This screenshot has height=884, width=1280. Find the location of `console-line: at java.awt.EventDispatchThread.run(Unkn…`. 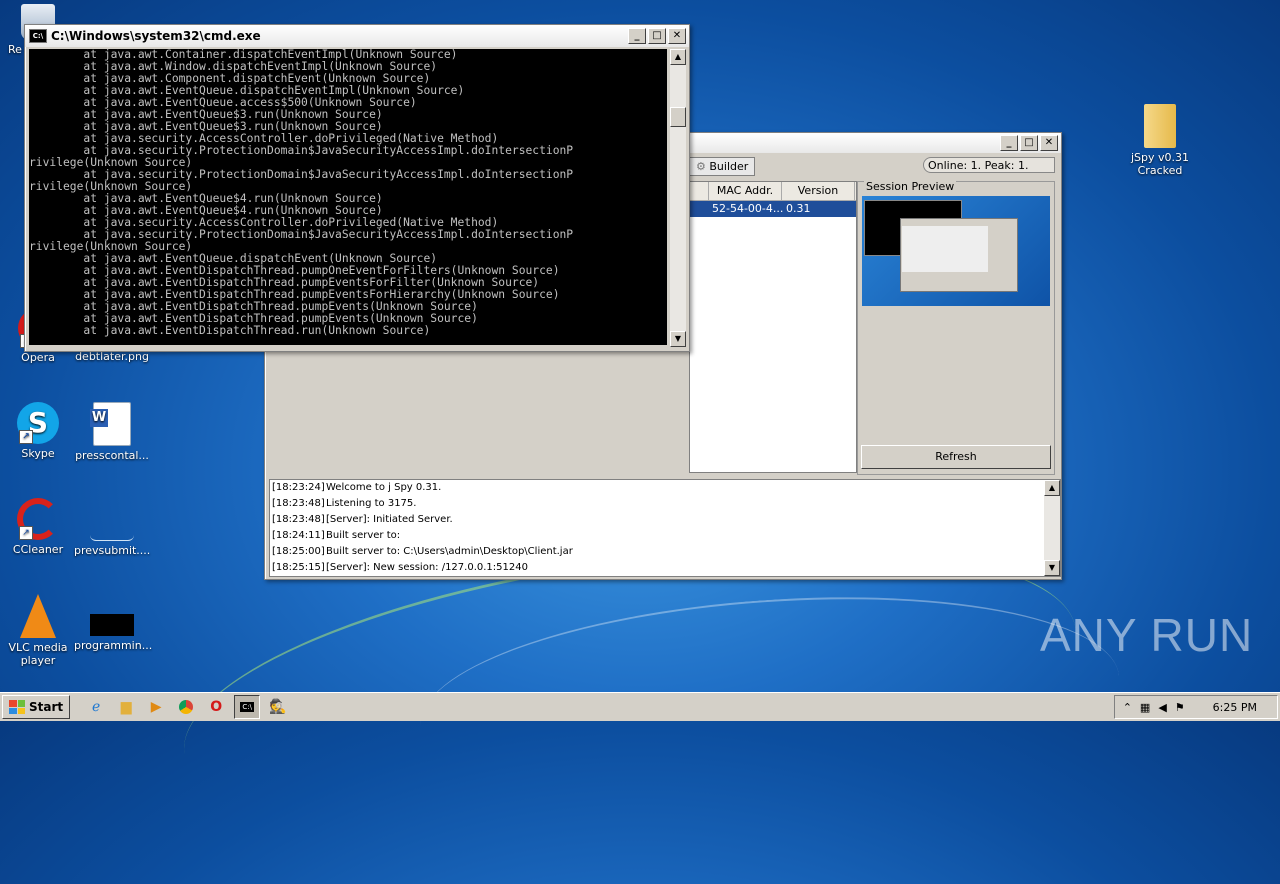

console-line: at java.awt.EventDispatchThread.run(Unkn… is located at coordinates (230, 330).